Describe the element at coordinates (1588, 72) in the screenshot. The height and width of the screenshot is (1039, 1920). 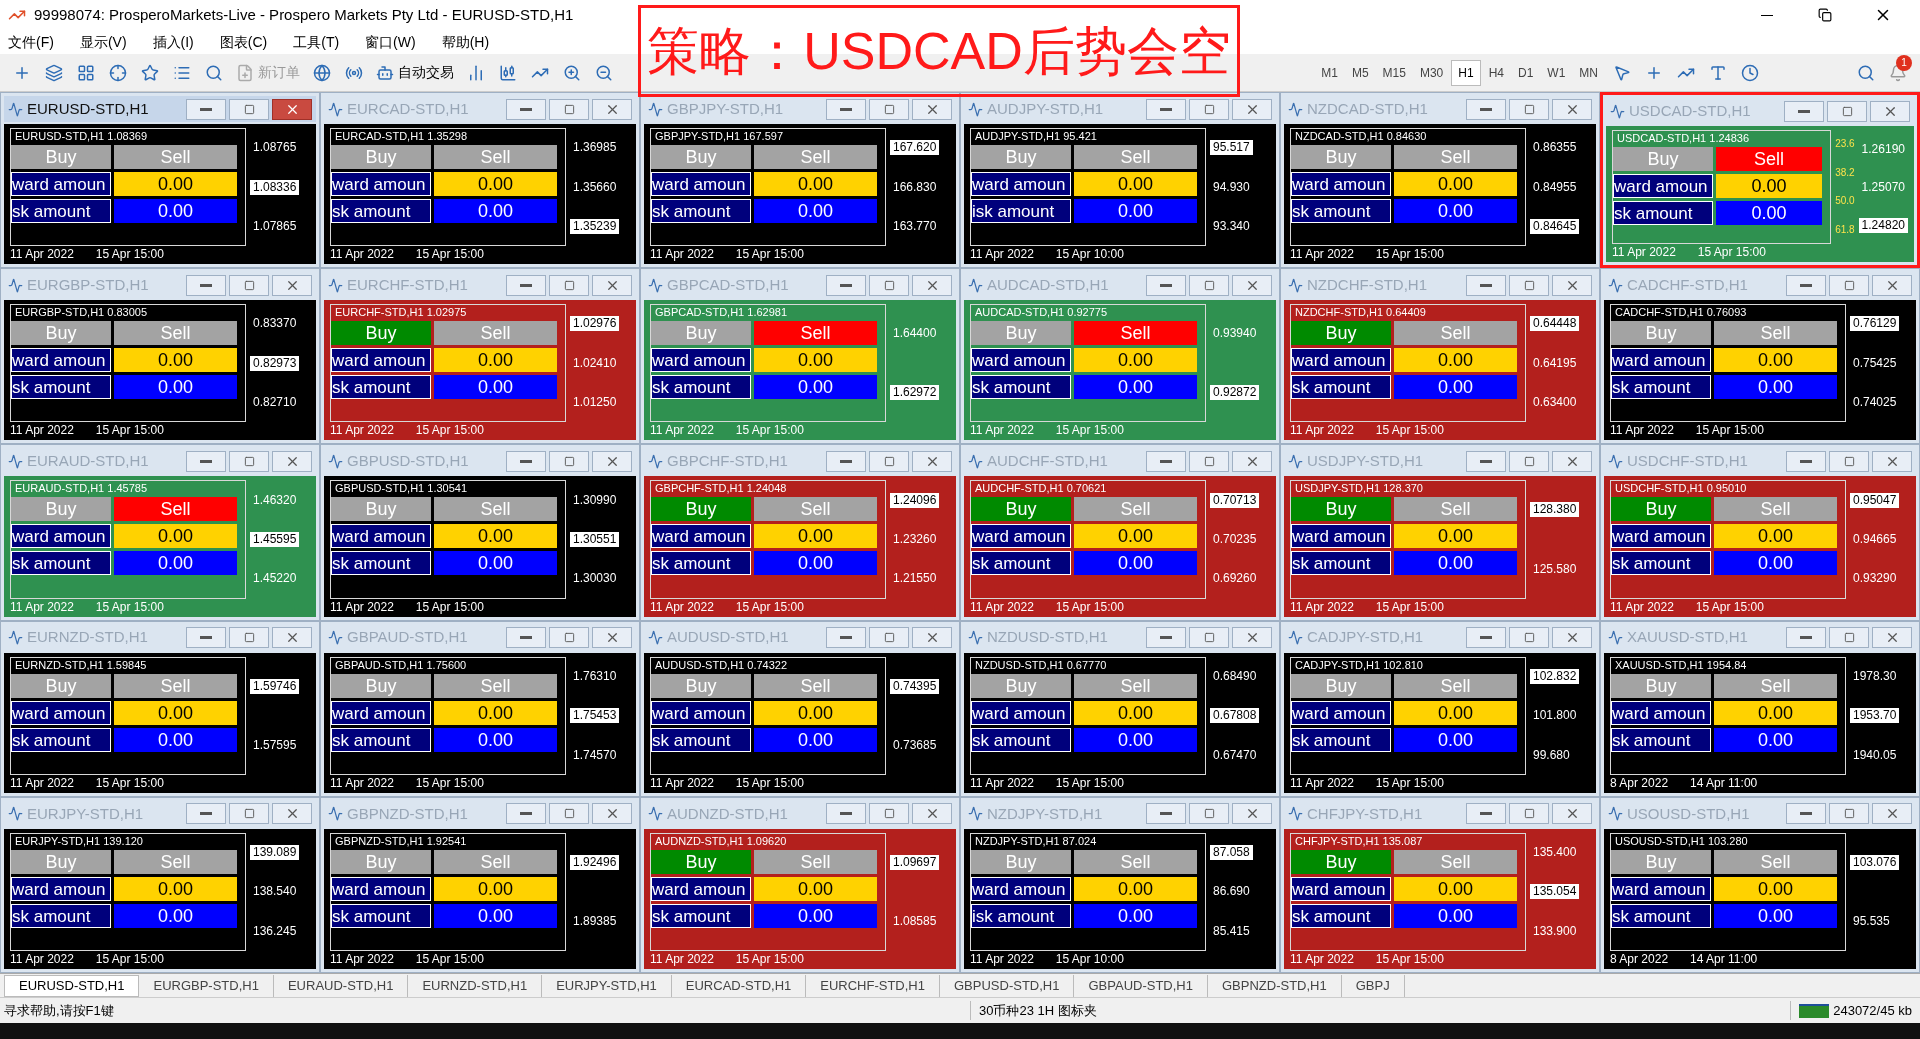
I see `timeframe-button: MN` at that location.